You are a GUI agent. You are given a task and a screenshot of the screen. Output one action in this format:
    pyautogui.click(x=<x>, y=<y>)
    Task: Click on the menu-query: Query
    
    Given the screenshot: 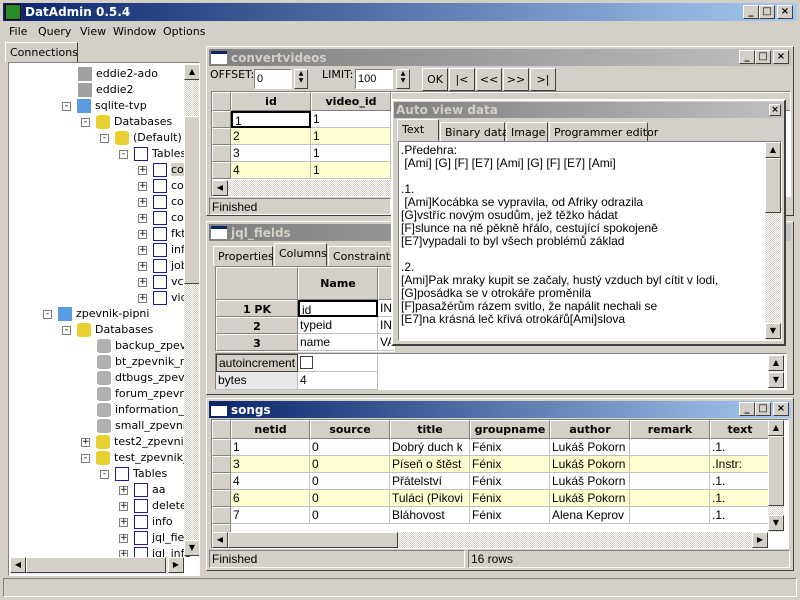 What is the action you would take?
    pyautogui.click(x=54, y=31)
    